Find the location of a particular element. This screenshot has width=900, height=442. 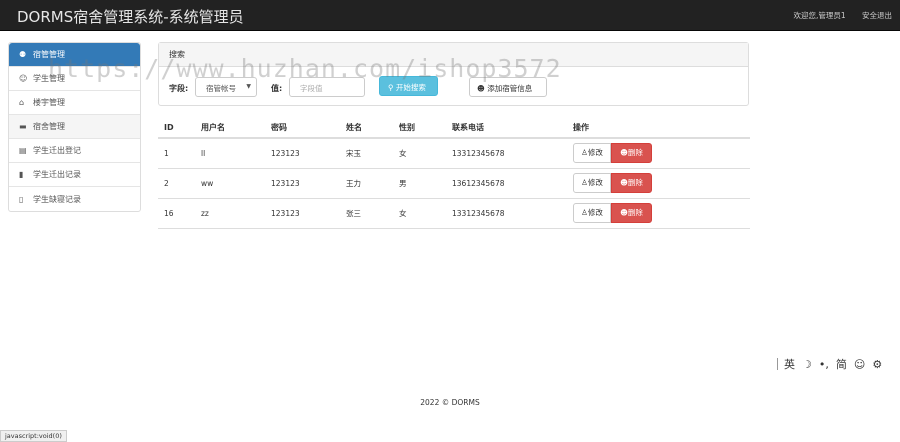

top-navbar: DORMS宿舍管理系统-系统管理员 欢迎您,管理员1 安全退出 is located at coordinates (450, 15).